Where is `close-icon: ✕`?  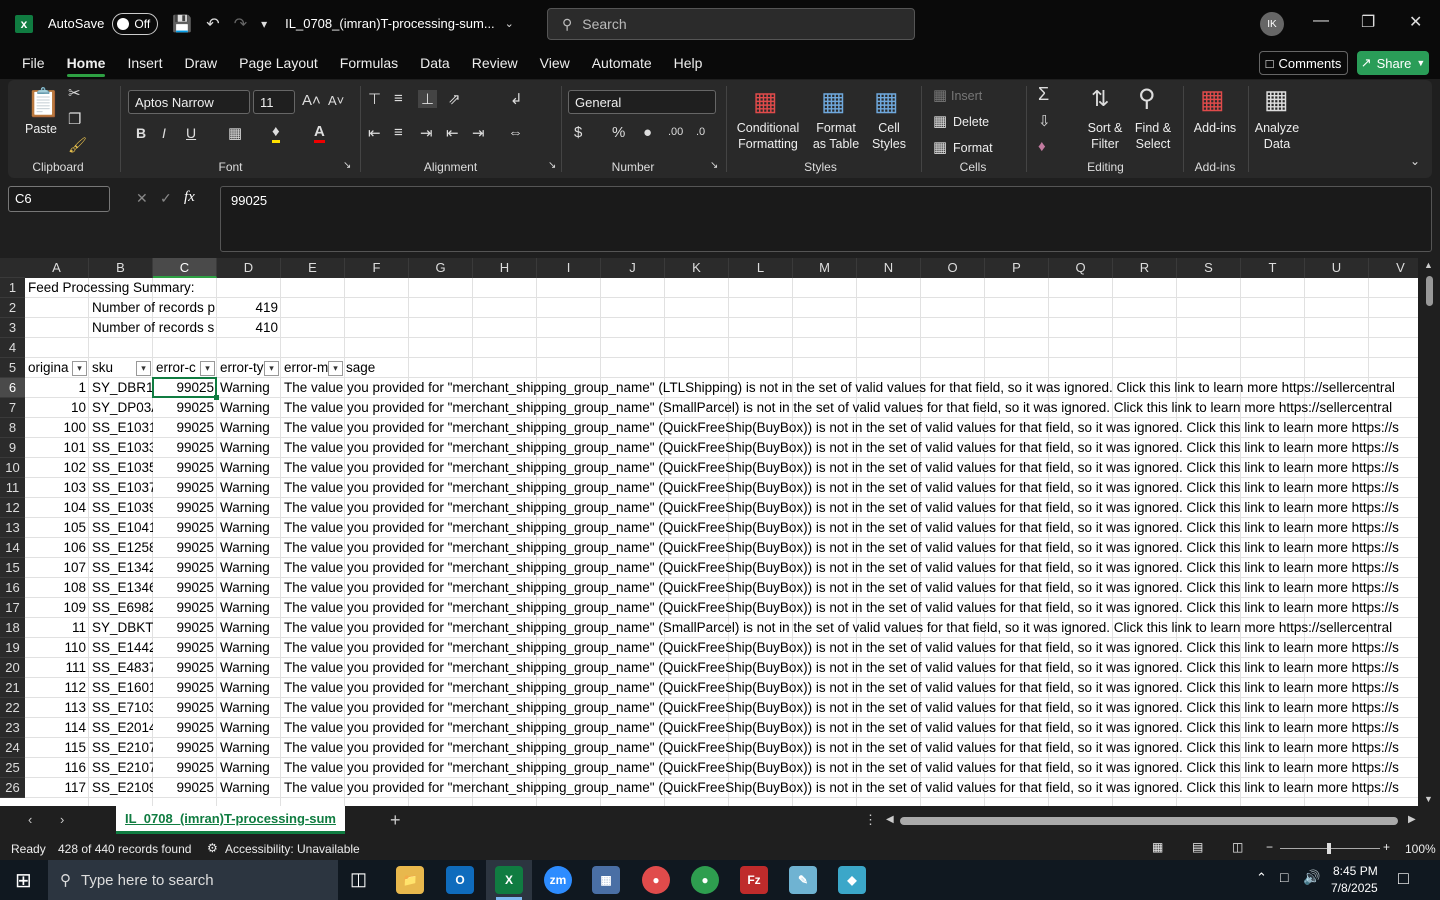 close-icon: ✕ is located at coordinates (1415, 22).